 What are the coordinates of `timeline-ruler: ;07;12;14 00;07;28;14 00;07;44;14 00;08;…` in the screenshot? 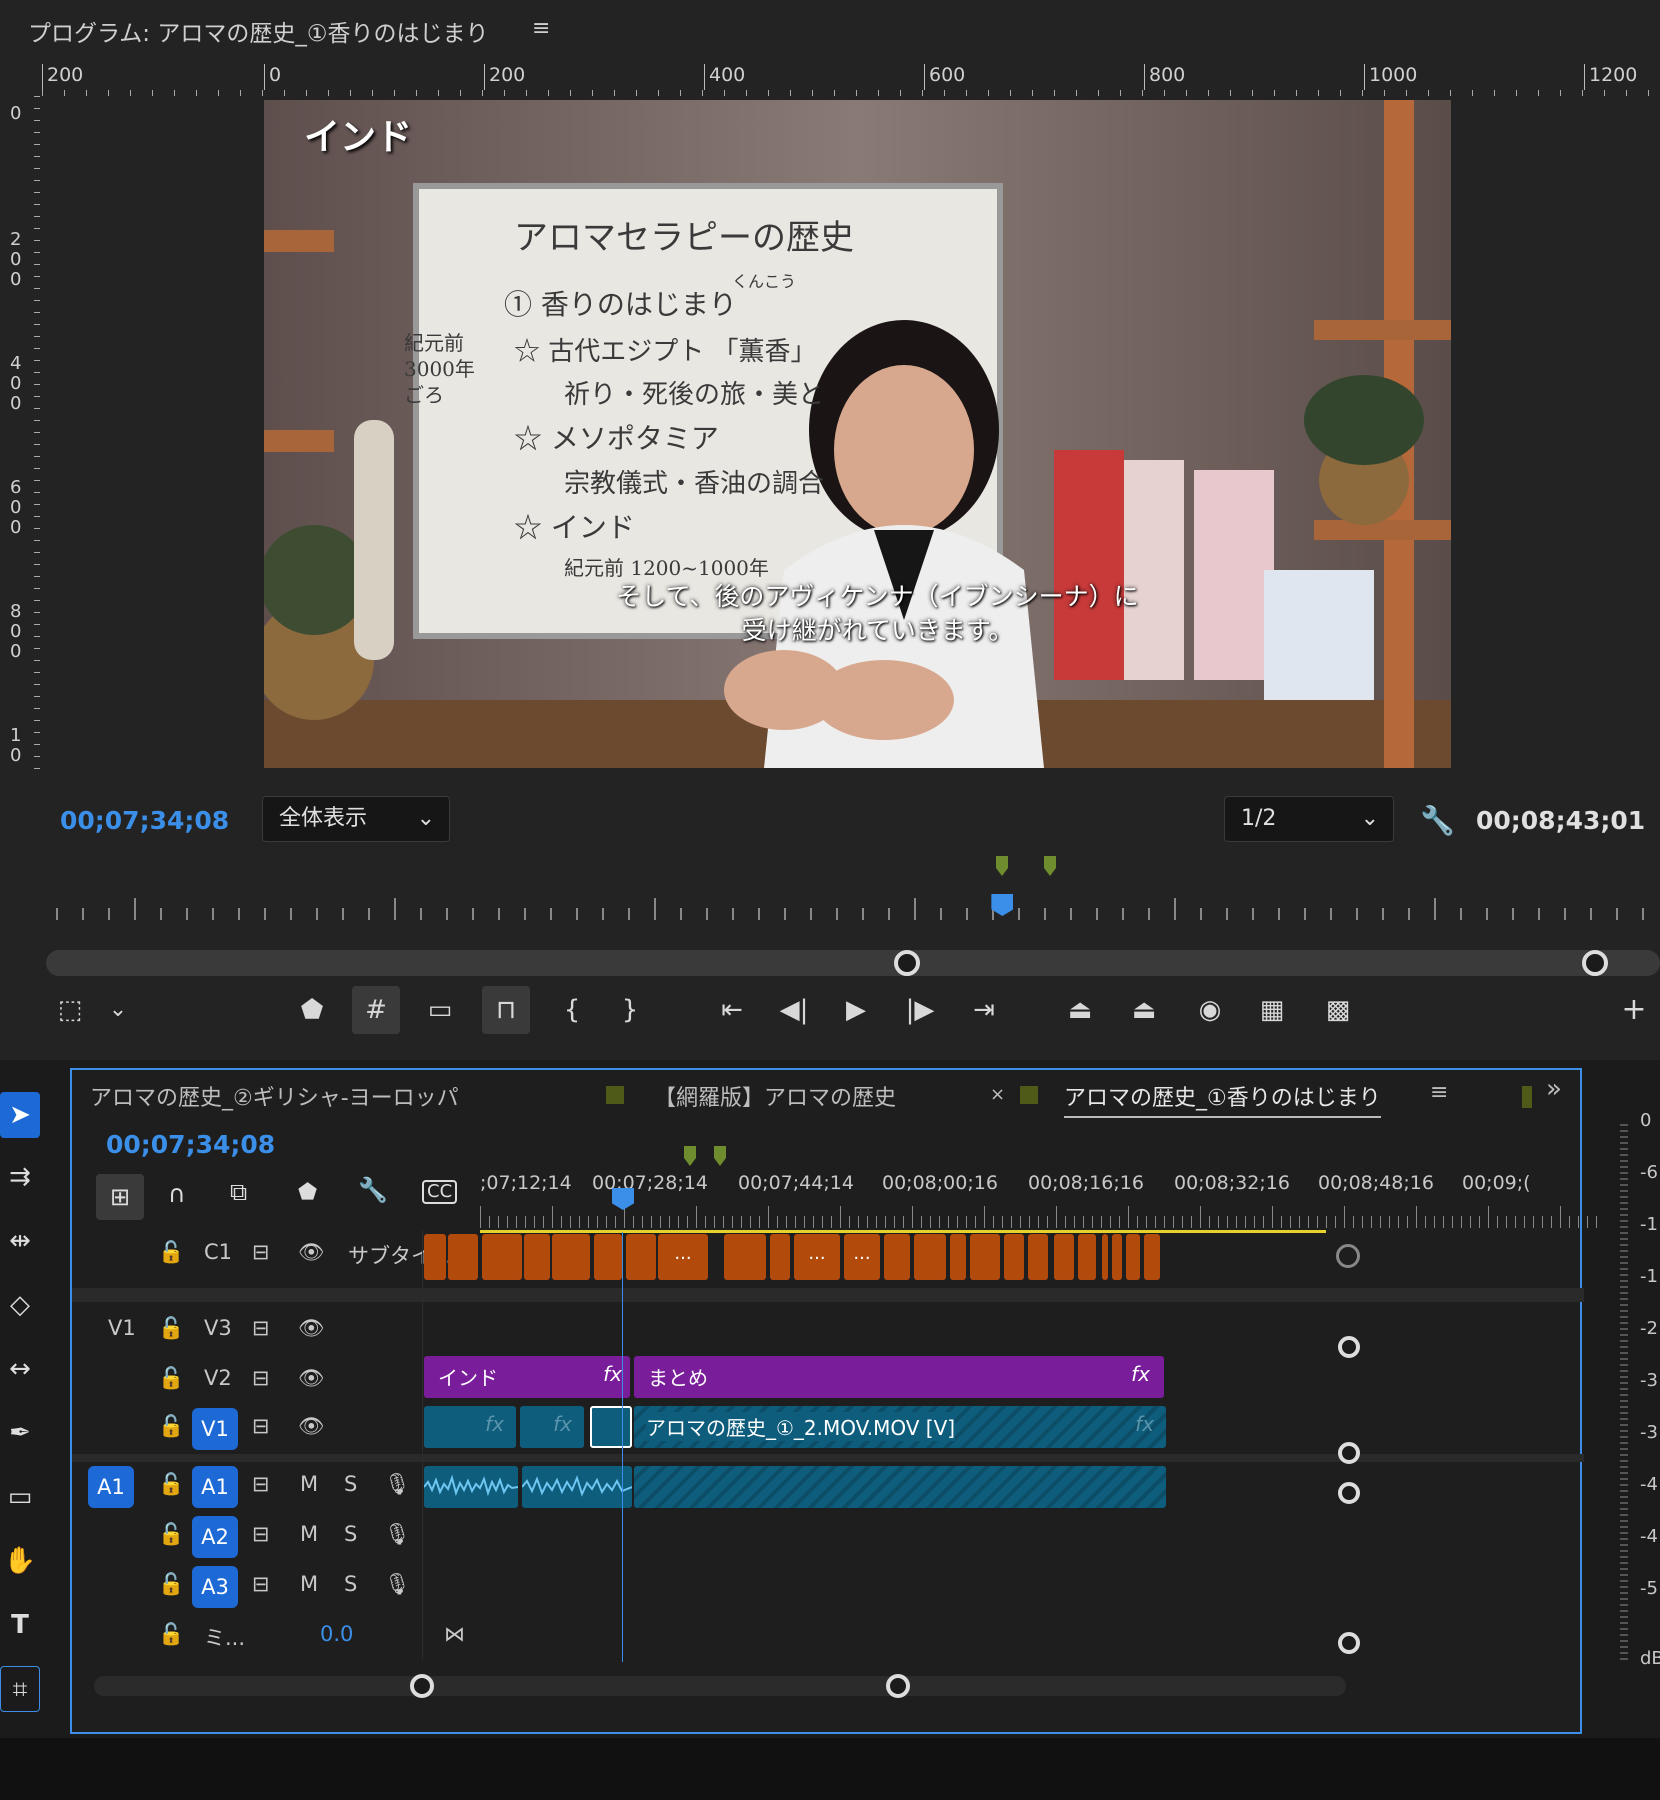 It's located at (1041, 1206).